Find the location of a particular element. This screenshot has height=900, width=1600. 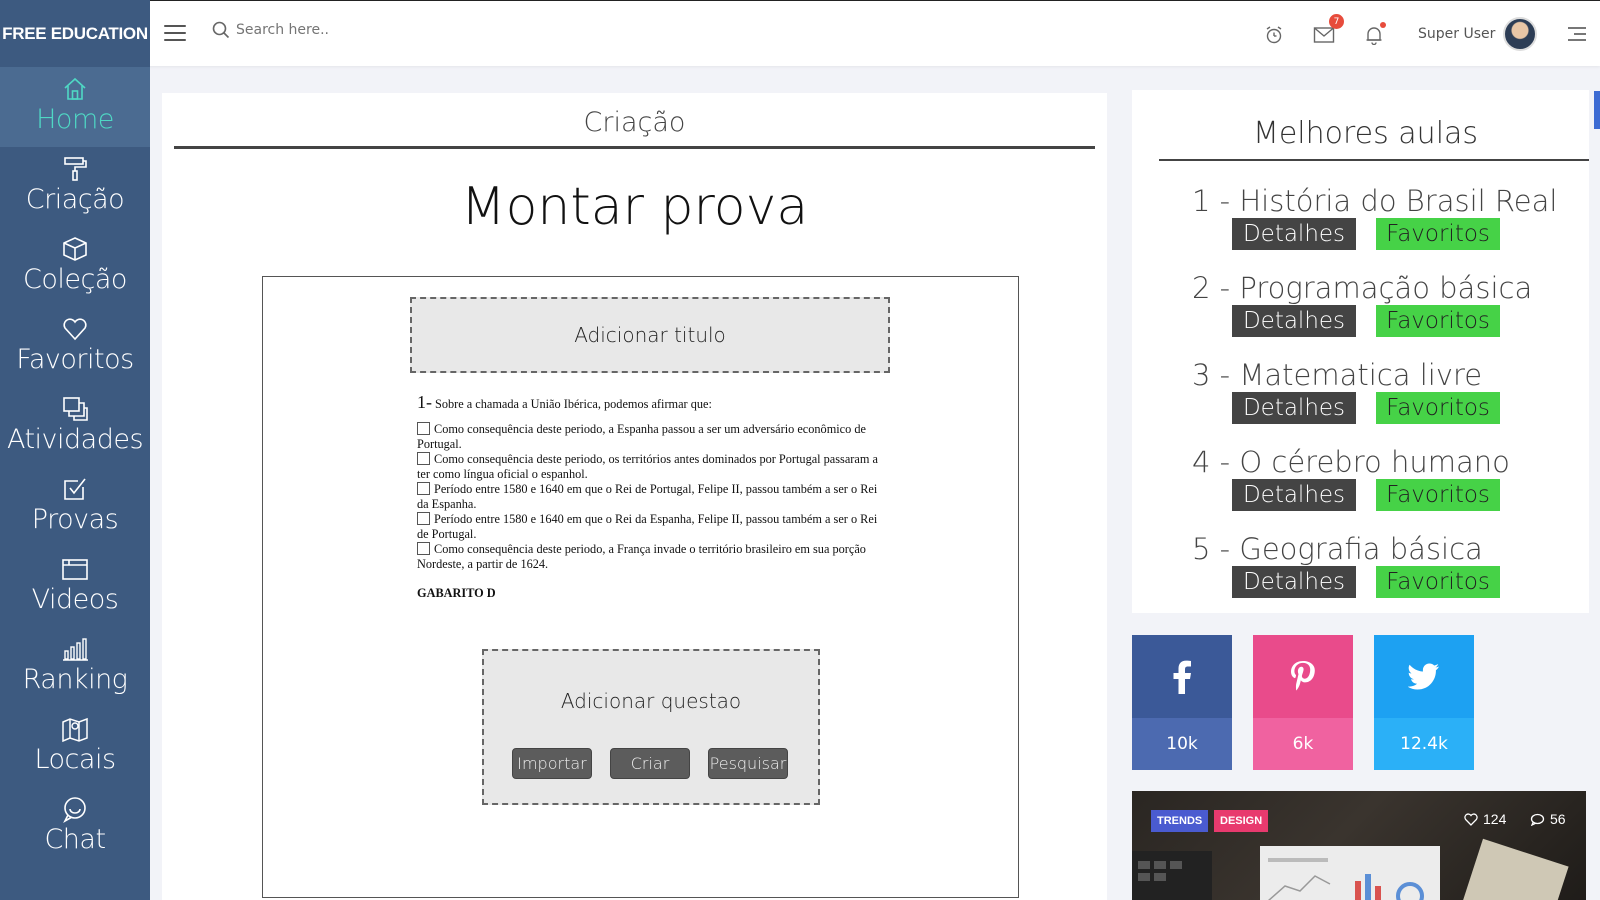

sidebar-item-label: Favoritos is located at coordinates (75, 359).